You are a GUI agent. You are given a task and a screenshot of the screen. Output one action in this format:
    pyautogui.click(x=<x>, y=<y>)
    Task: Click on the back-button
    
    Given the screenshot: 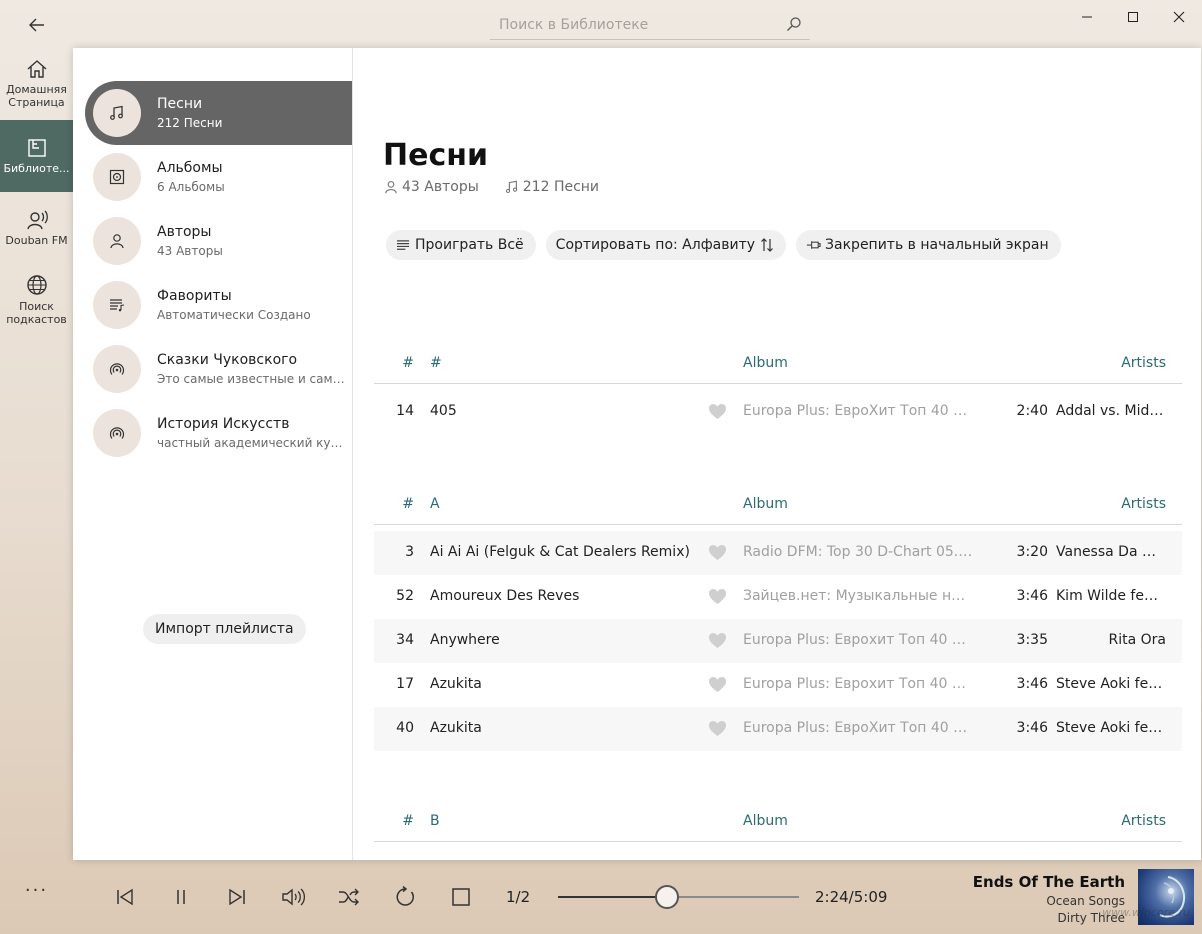 What is the action you would take?
    pyautogui.click(x=37, y=25)
    